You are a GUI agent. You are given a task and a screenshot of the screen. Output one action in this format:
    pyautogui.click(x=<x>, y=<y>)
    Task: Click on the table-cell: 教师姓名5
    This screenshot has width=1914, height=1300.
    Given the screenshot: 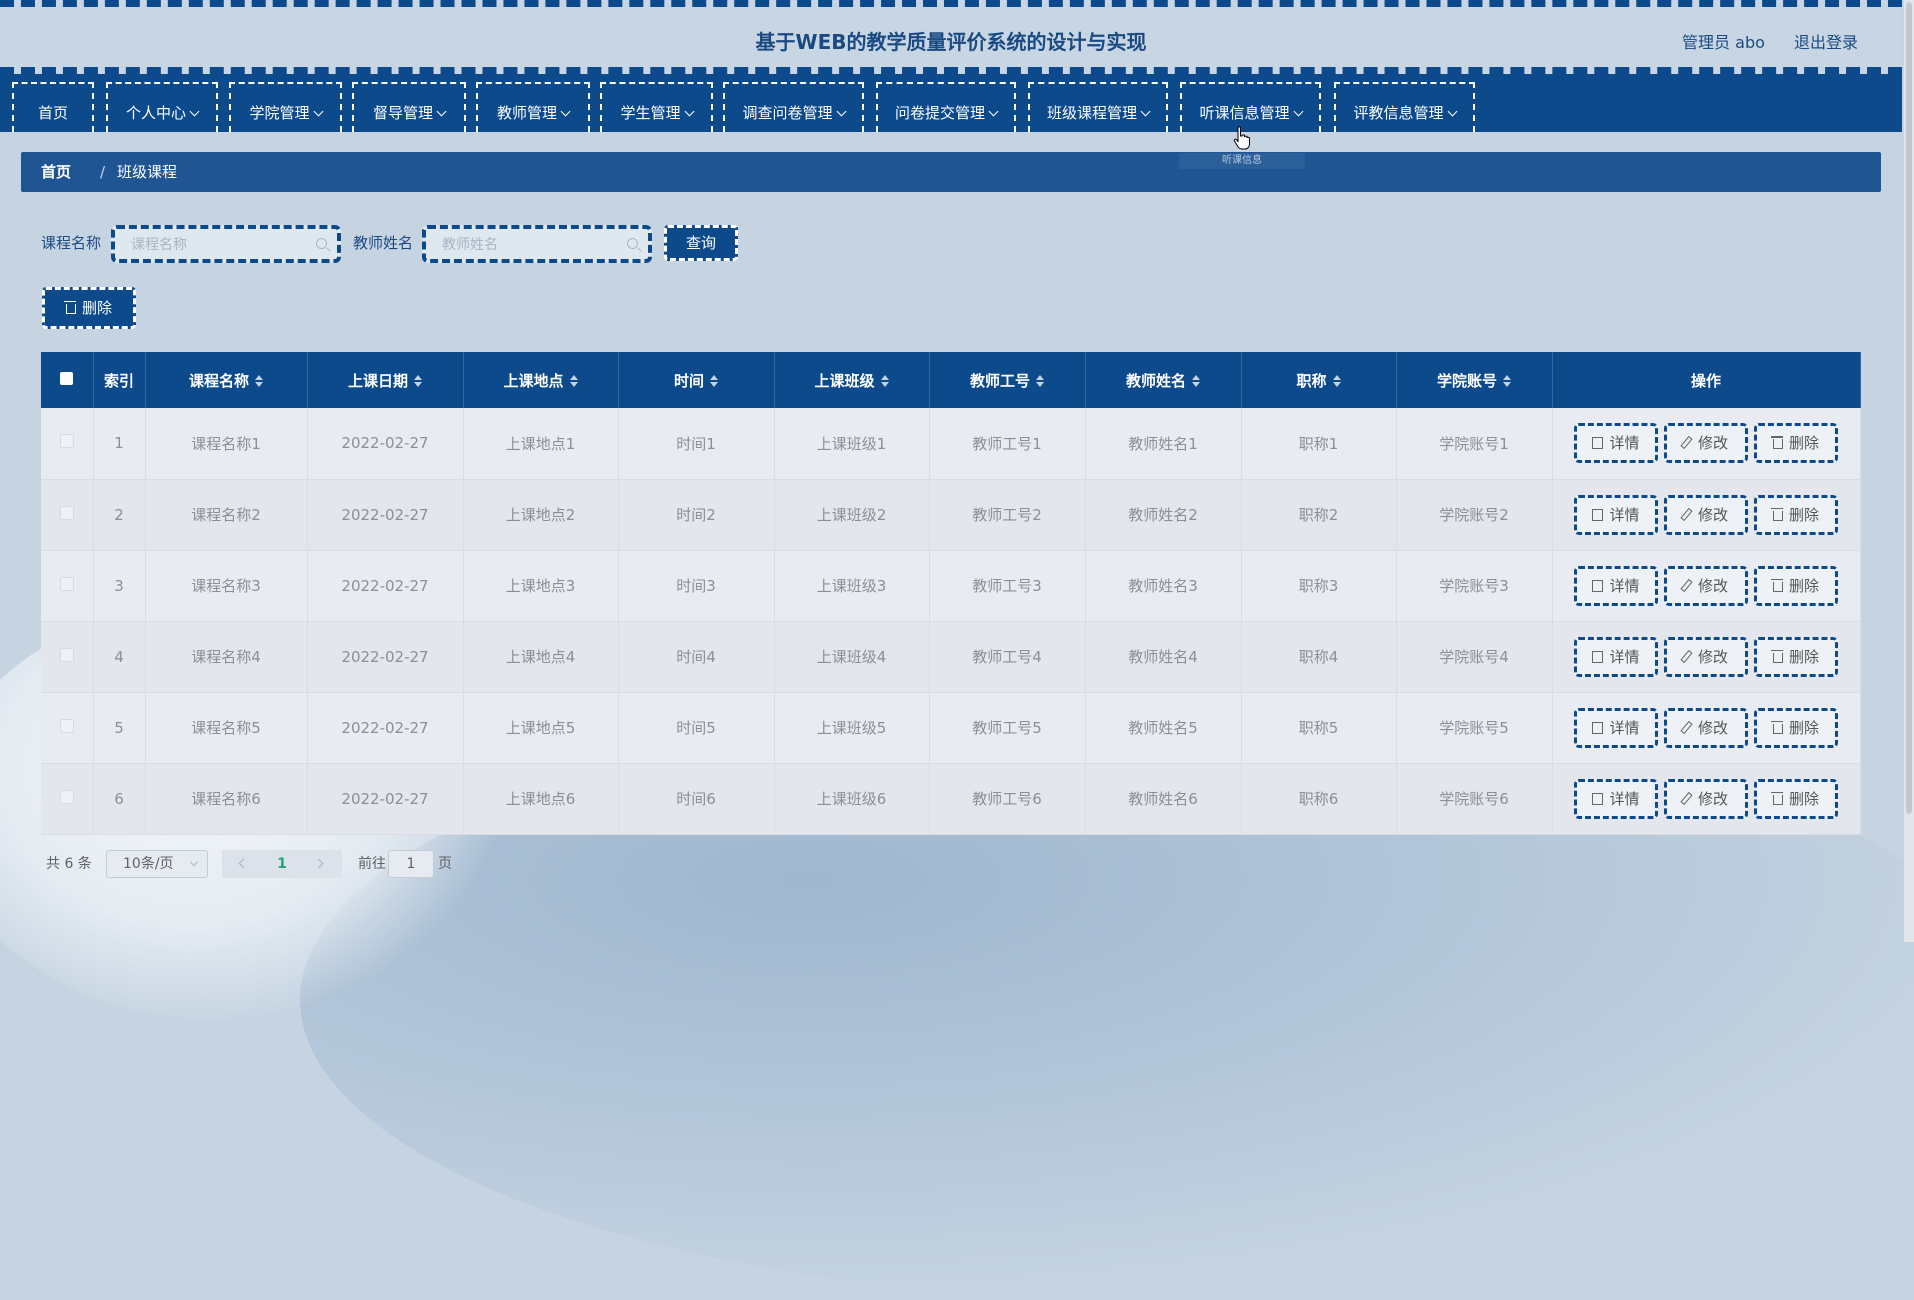 What is the action you would take?
    pyautogui.click(x=1163, y=728)
    